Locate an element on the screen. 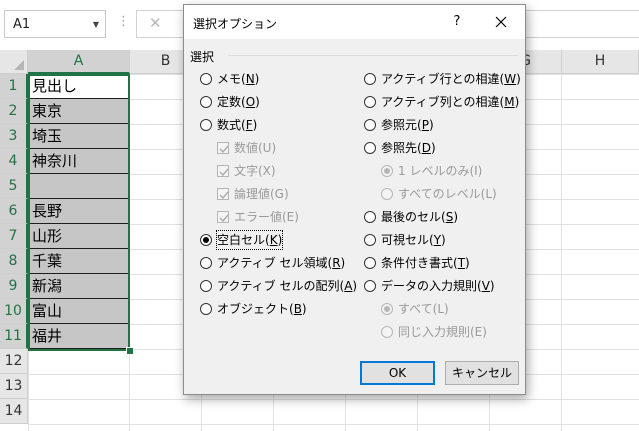  close-icon is located at coordinates (501, 22).